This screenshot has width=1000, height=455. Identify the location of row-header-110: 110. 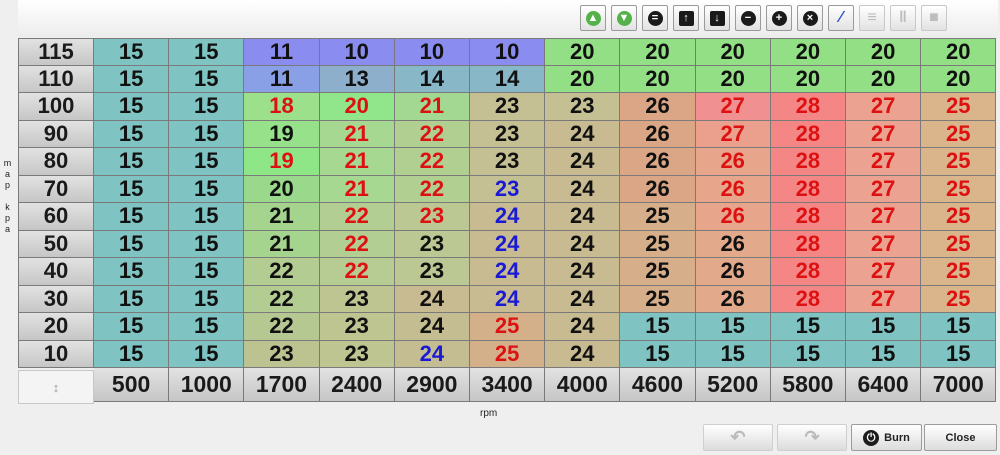
(56, 79).